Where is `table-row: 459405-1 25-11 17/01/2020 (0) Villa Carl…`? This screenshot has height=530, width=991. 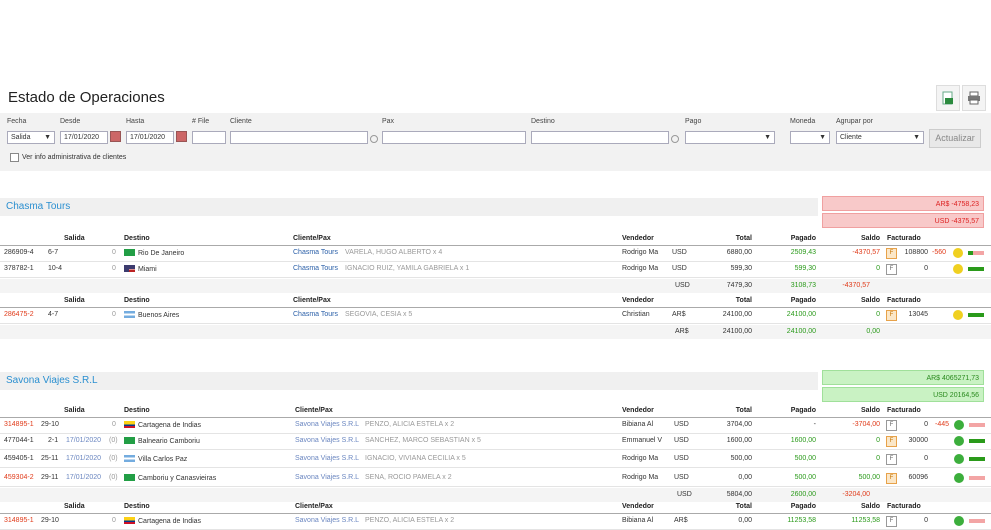 table-row: 459405-1 25-11 17/01/2020 (0) Villa Carl… is located at coordinates (495, 460).